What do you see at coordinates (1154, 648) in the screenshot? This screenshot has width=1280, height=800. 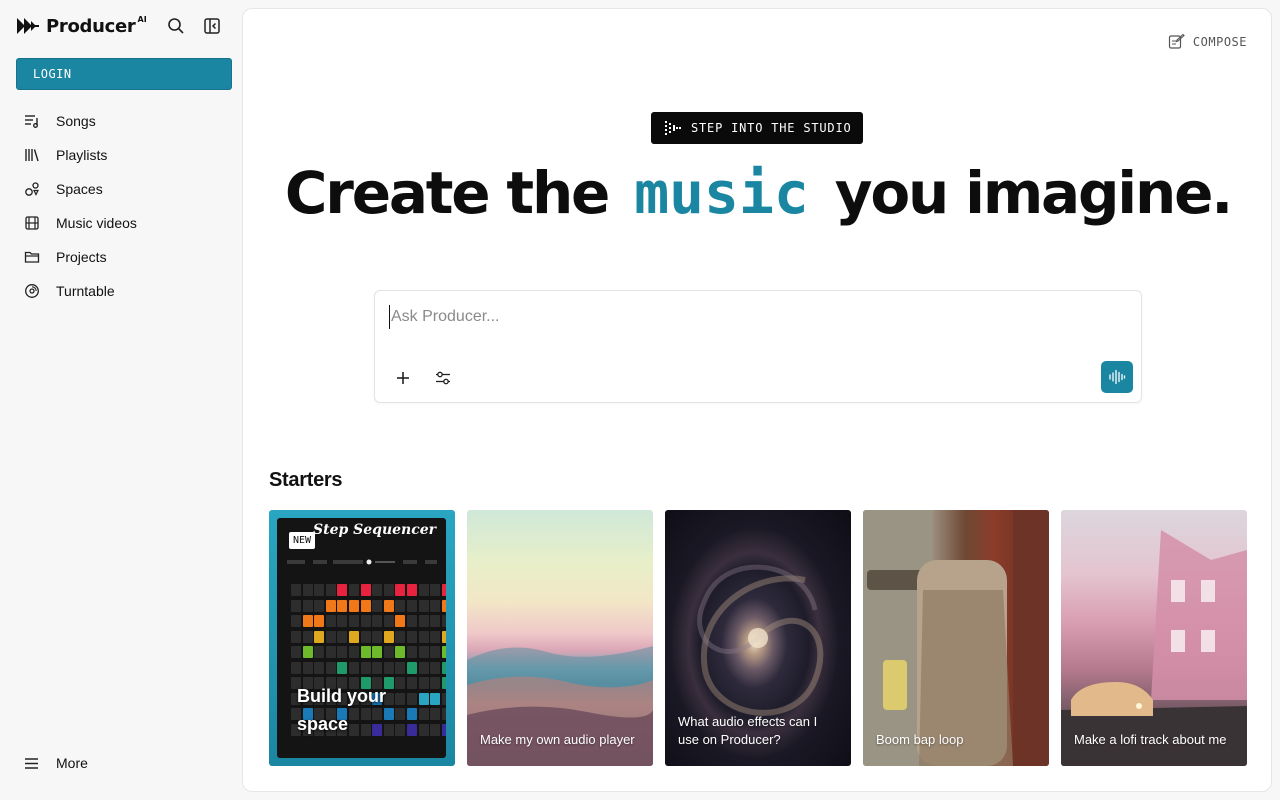 I see `victorian-house-image` at bounding box center [1154, 648].